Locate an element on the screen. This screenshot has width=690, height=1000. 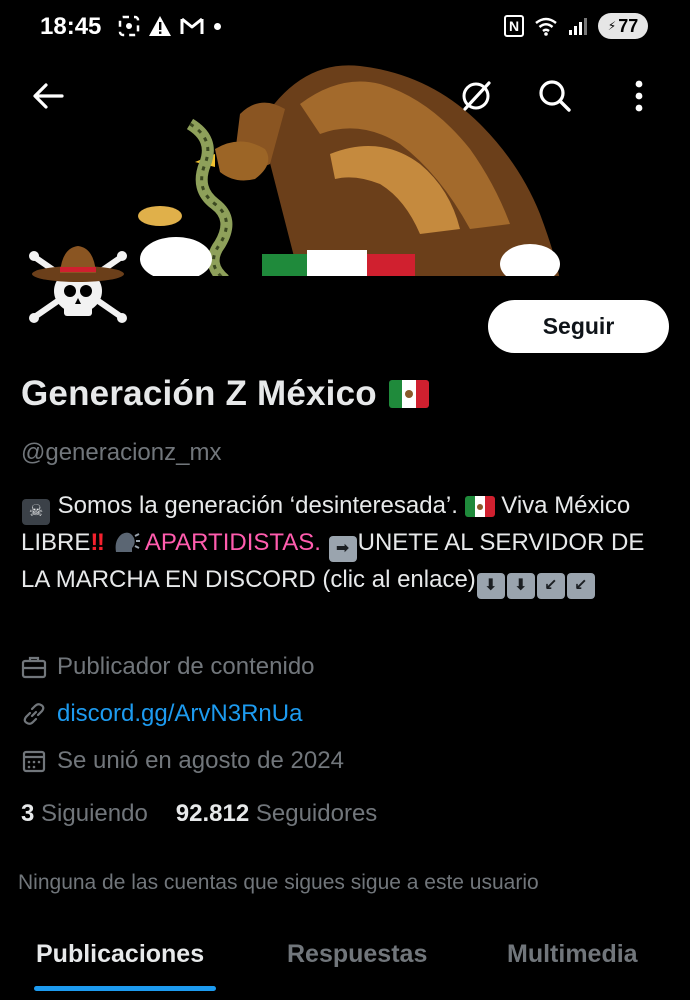
profile-category: Publicador de contenido is located at coordinates (168, 667).